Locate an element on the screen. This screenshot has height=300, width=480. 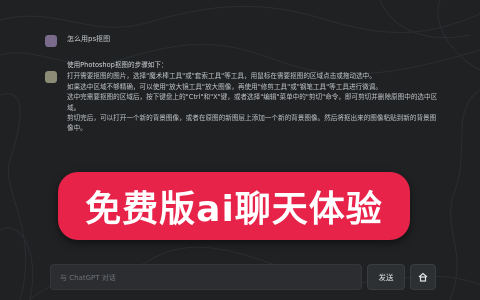
bot-avatar is located at coordinates (51, 77).